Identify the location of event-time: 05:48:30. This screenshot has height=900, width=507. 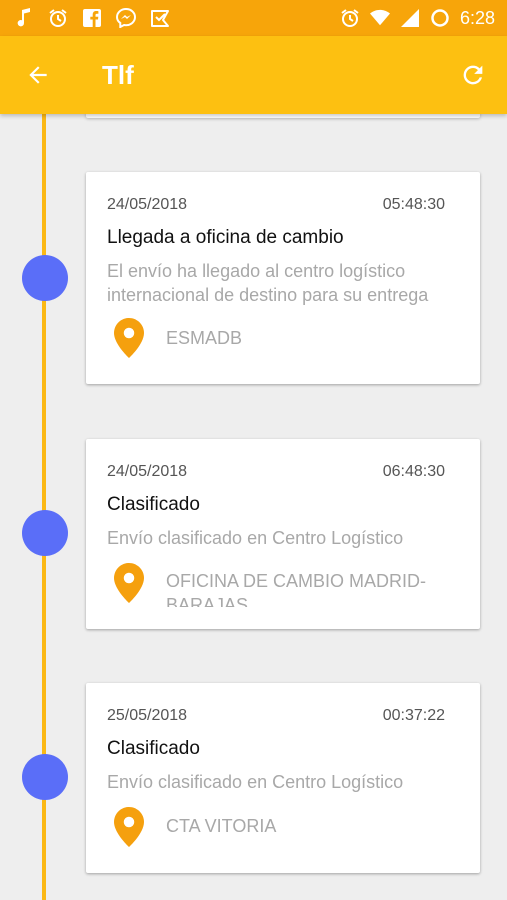
(413, 204).